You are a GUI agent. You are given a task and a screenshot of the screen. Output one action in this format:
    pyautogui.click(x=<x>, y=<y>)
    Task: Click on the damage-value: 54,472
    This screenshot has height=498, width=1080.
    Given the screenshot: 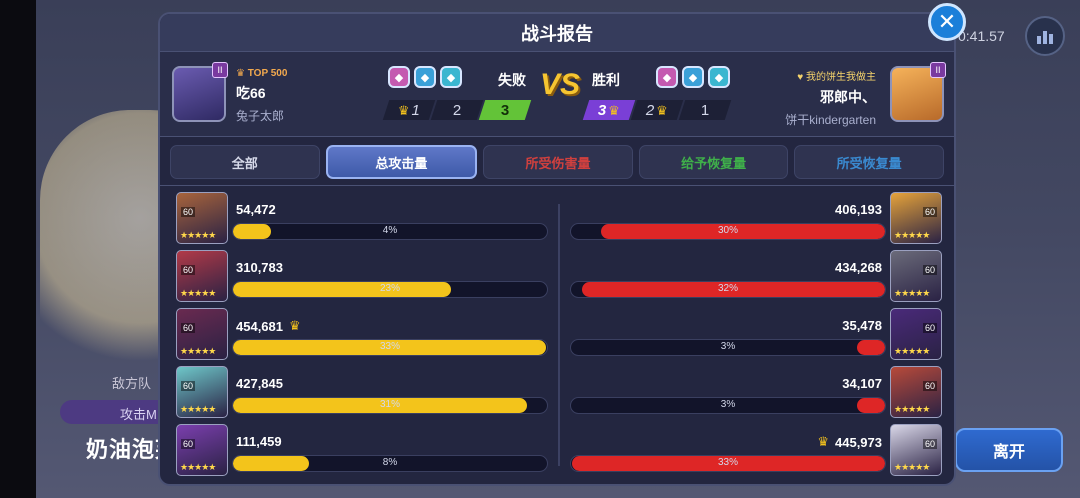 What is the action you would take?
    pyautogui.click(x=256, y=209)
    